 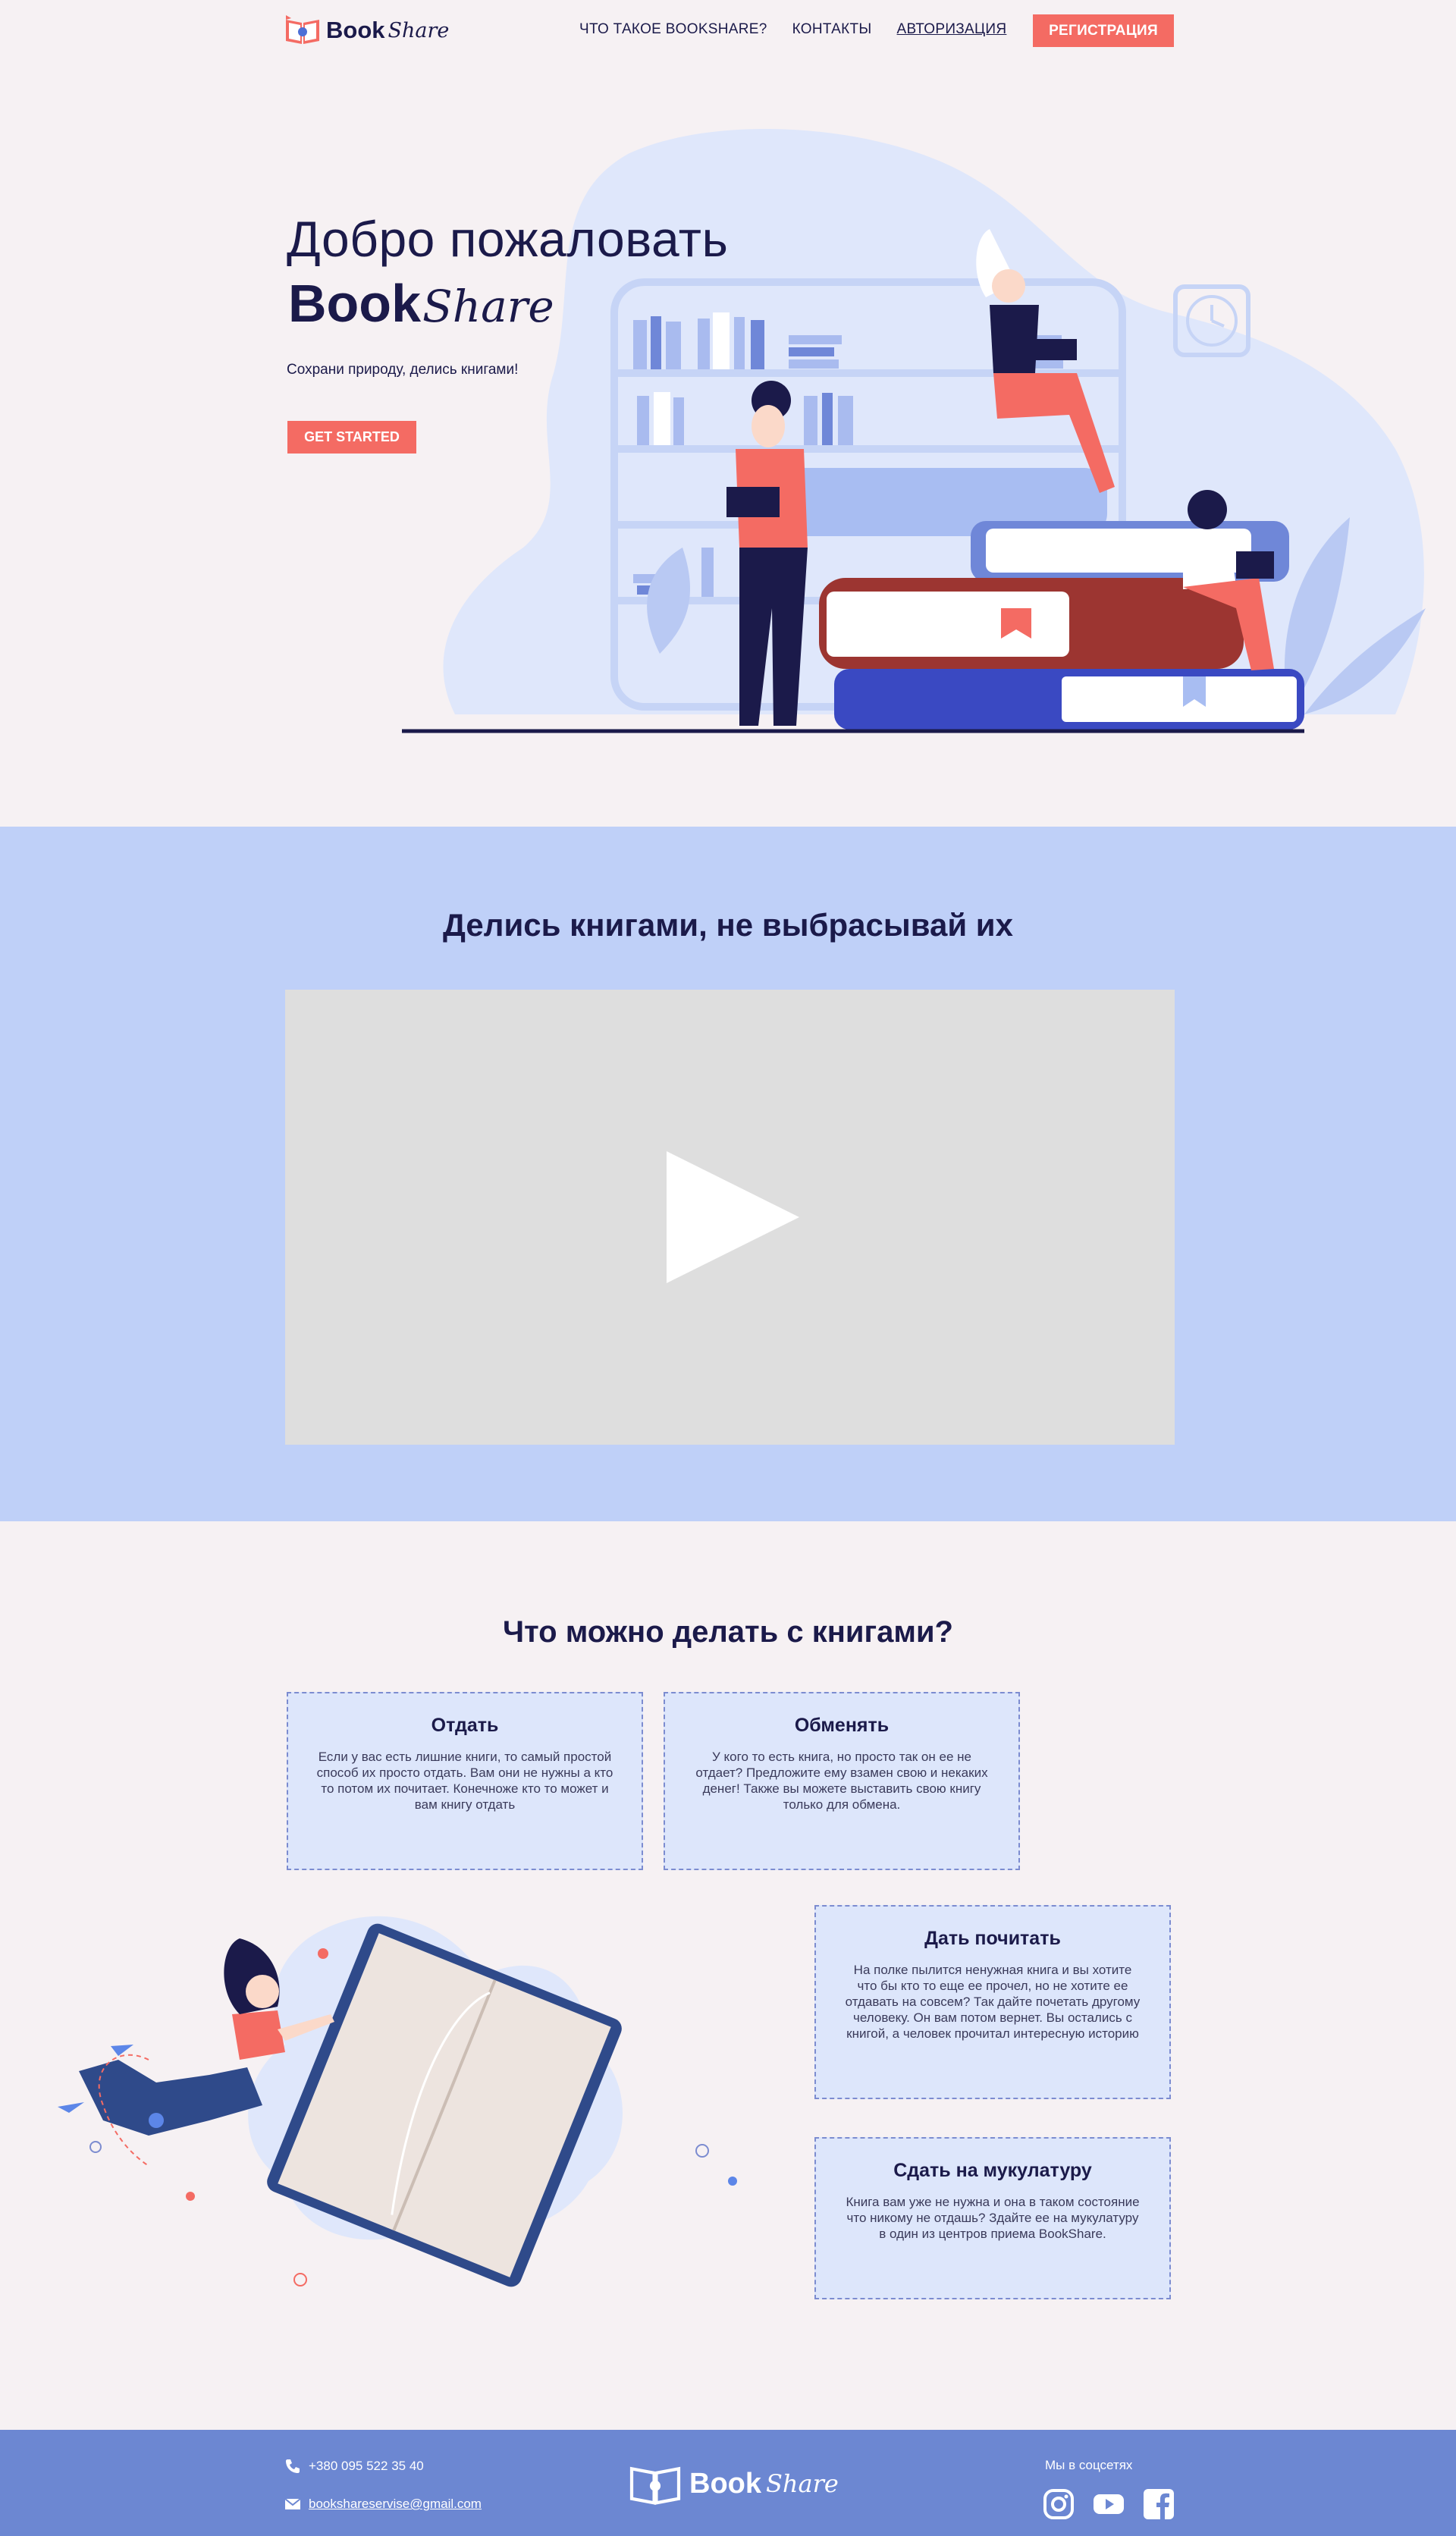 I want to click on feature-card-title: Обменять, so click(x=842, y=1725).